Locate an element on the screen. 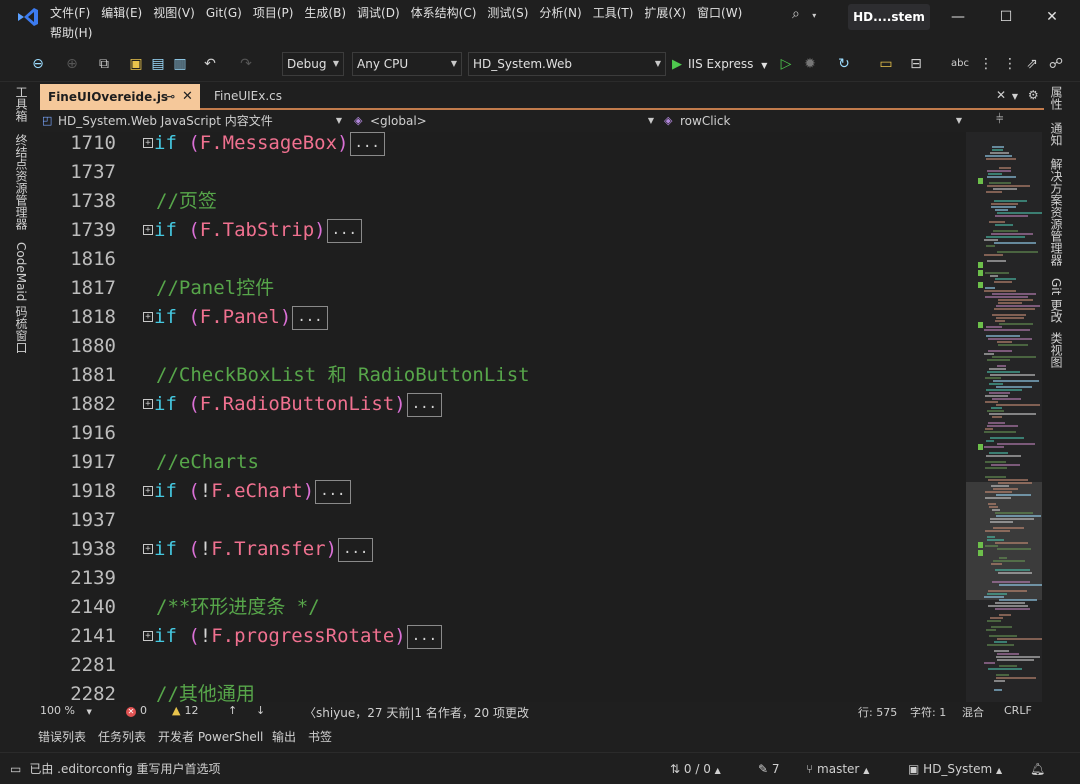  minimap-scrollbar is located at coordinates (1004, 417).